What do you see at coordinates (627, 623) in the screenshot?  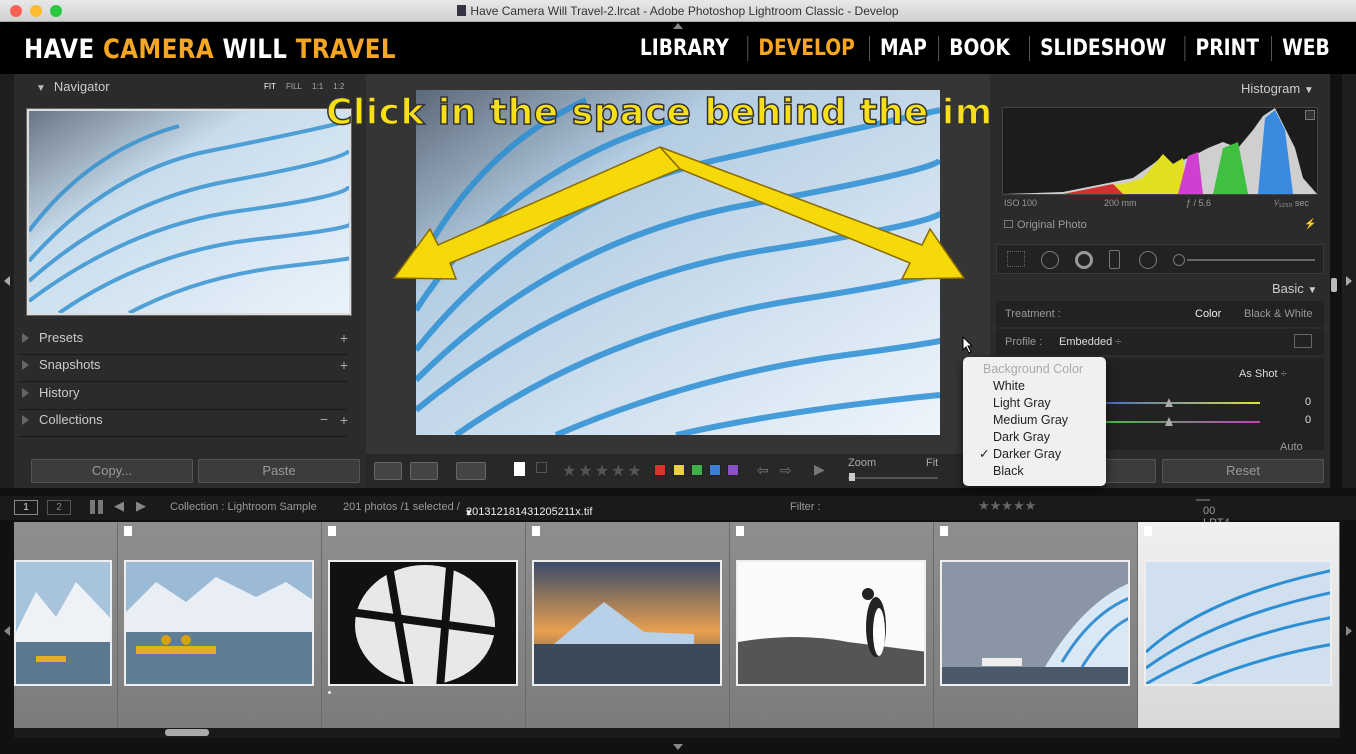 I see `thumbnail-iceberg-sunset` at bounding box center [627, 623].